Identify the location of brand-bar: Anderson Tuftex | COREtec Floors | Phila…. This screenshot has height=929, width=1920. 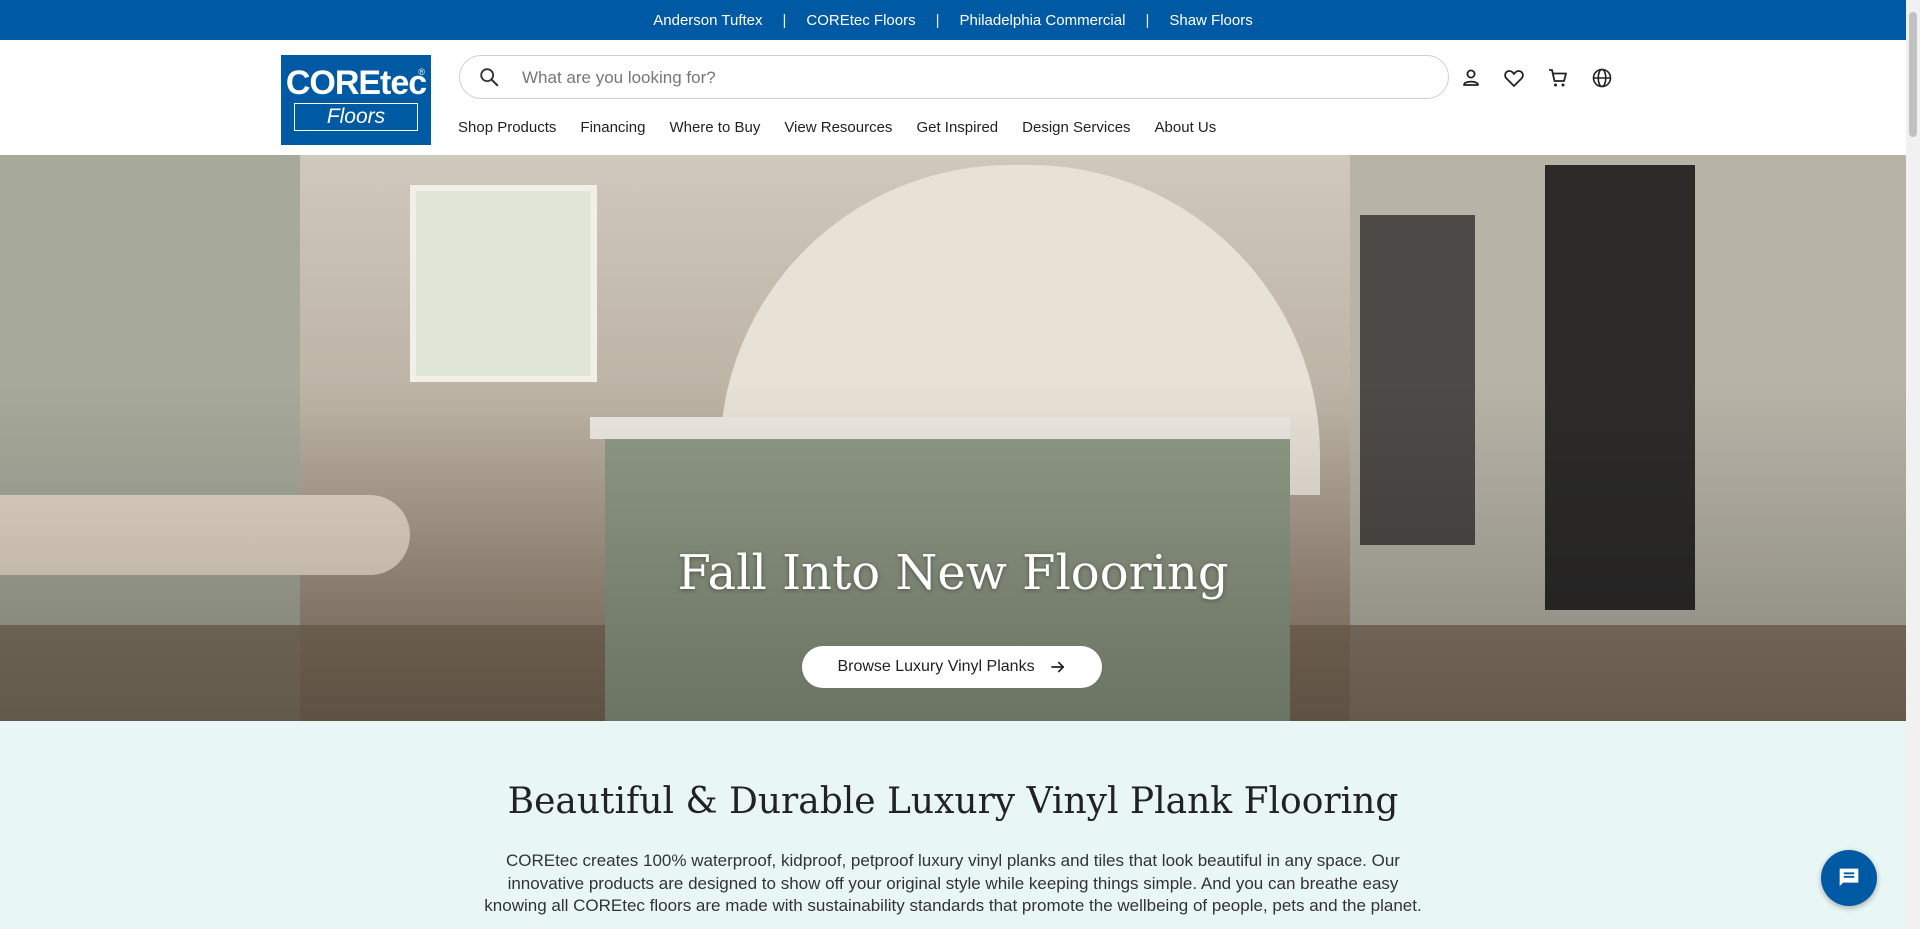
(953, 20).